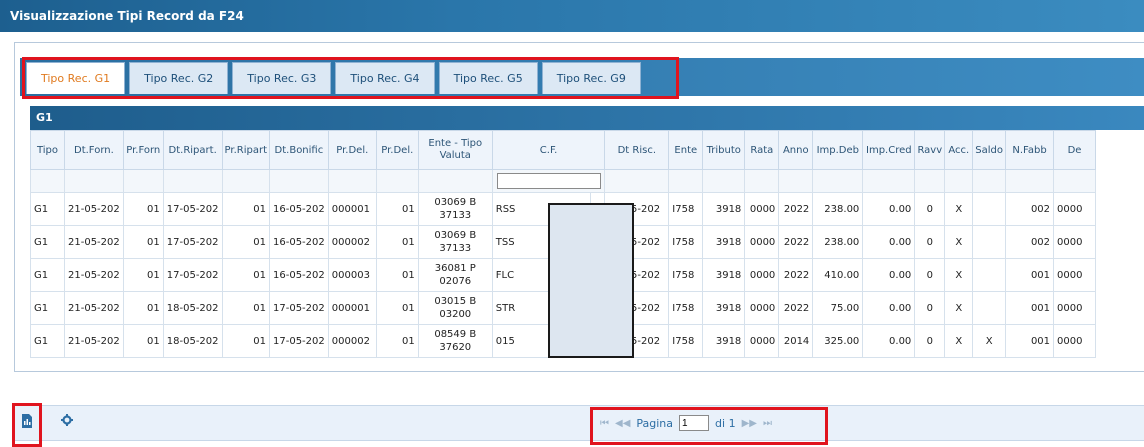  Describe the element at coordinates (192, 150) in the screenshot. I see `col-dt-ripart: Dt.Ripart.` at that location.